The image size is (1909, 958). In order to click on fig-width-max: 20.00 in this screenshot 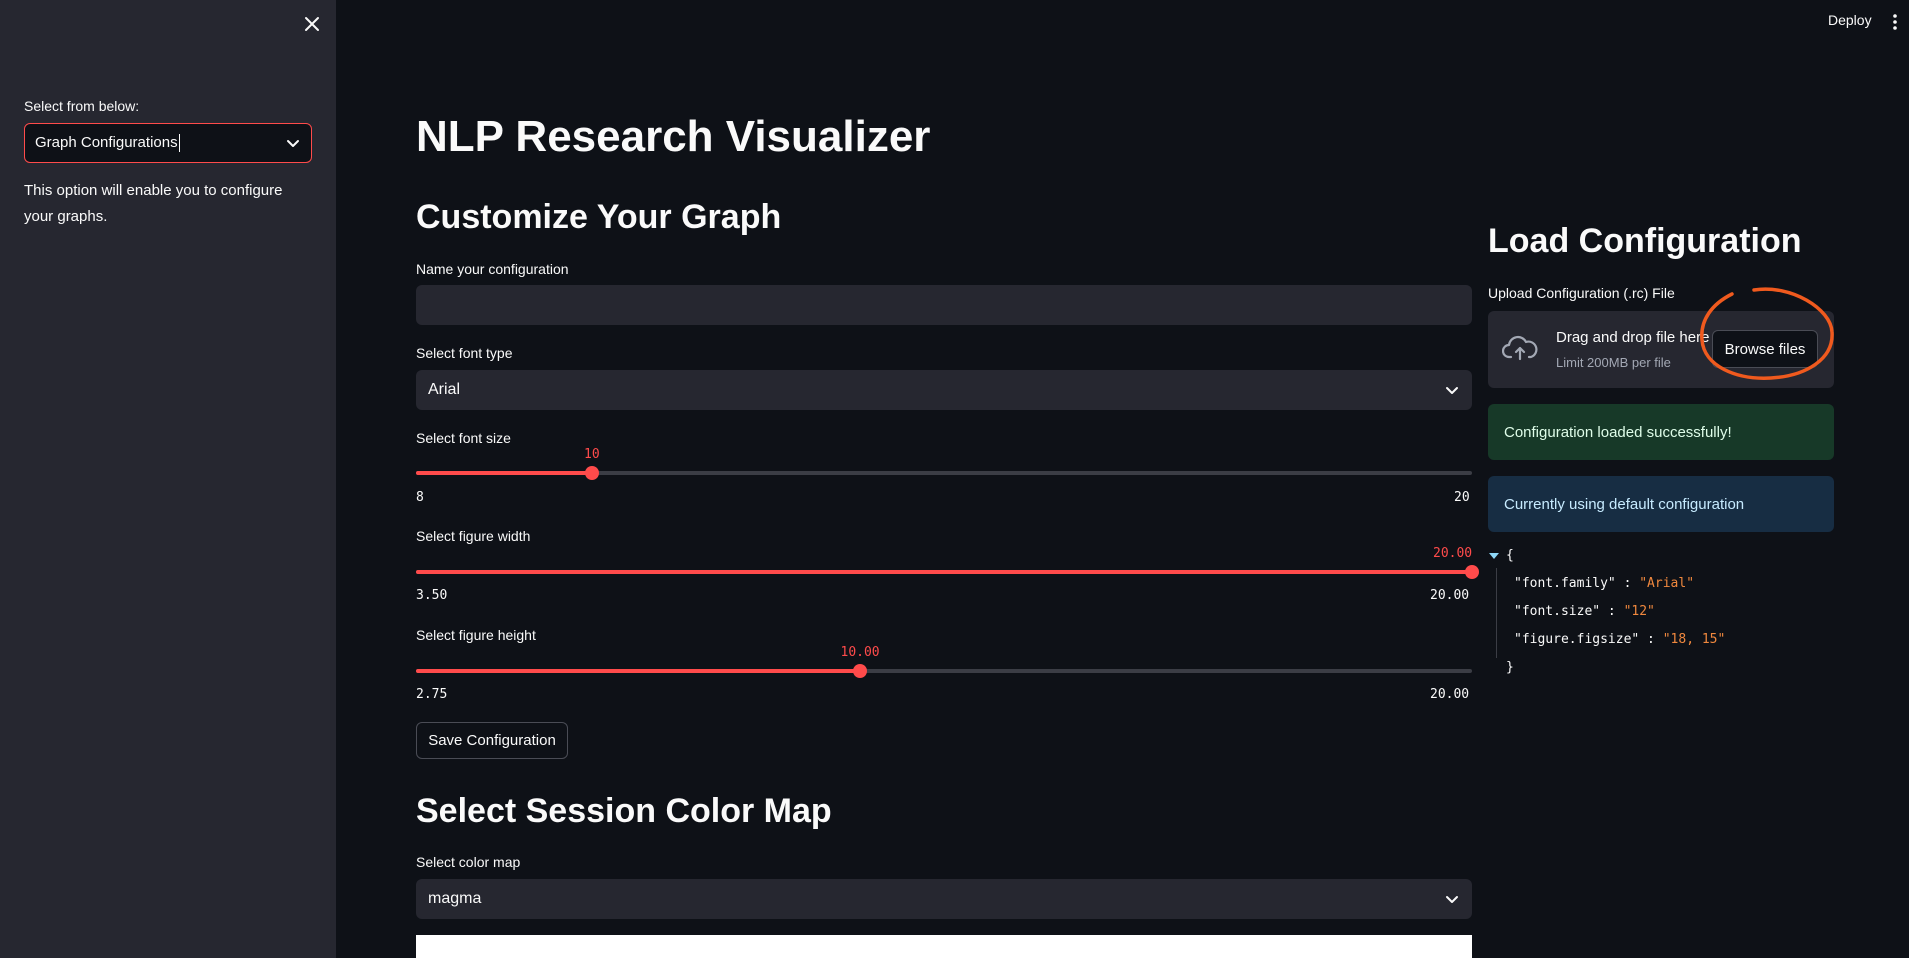, I will do `click(1450, 595)`.